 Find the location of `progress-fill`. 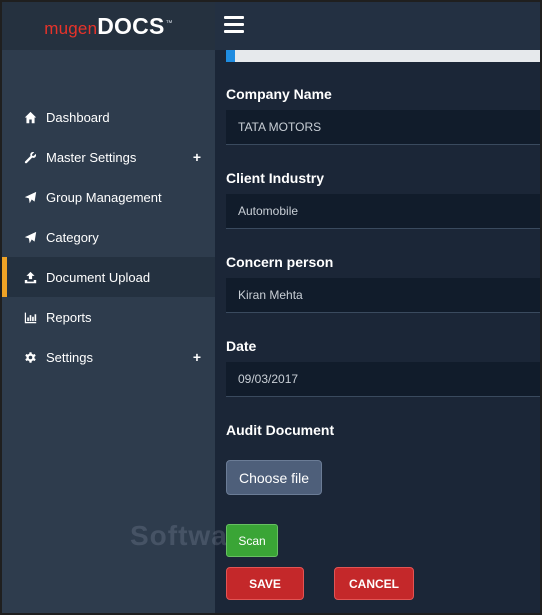

progress-fill is located at coordinates (231, 56).